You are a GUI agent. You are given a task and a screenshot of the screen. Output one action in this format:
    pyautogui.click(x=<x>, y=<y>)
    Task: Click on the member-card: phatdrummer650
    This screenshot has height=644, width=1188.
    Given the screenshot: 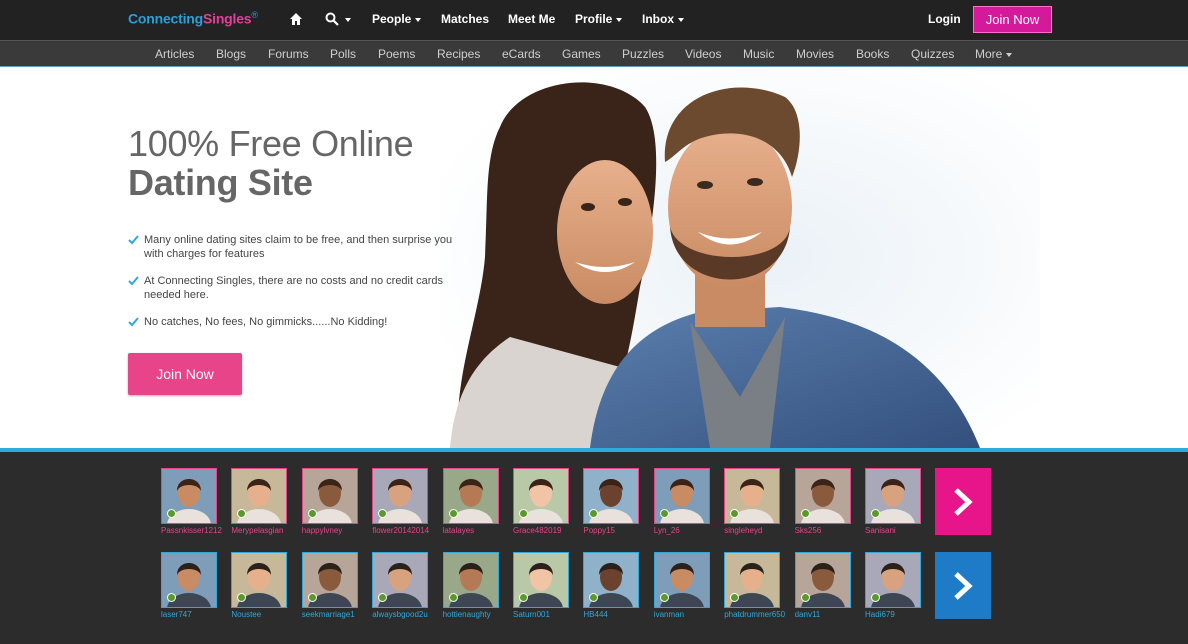 What is the action you would take?
    pyautogui.click(x=754, y=585)
    